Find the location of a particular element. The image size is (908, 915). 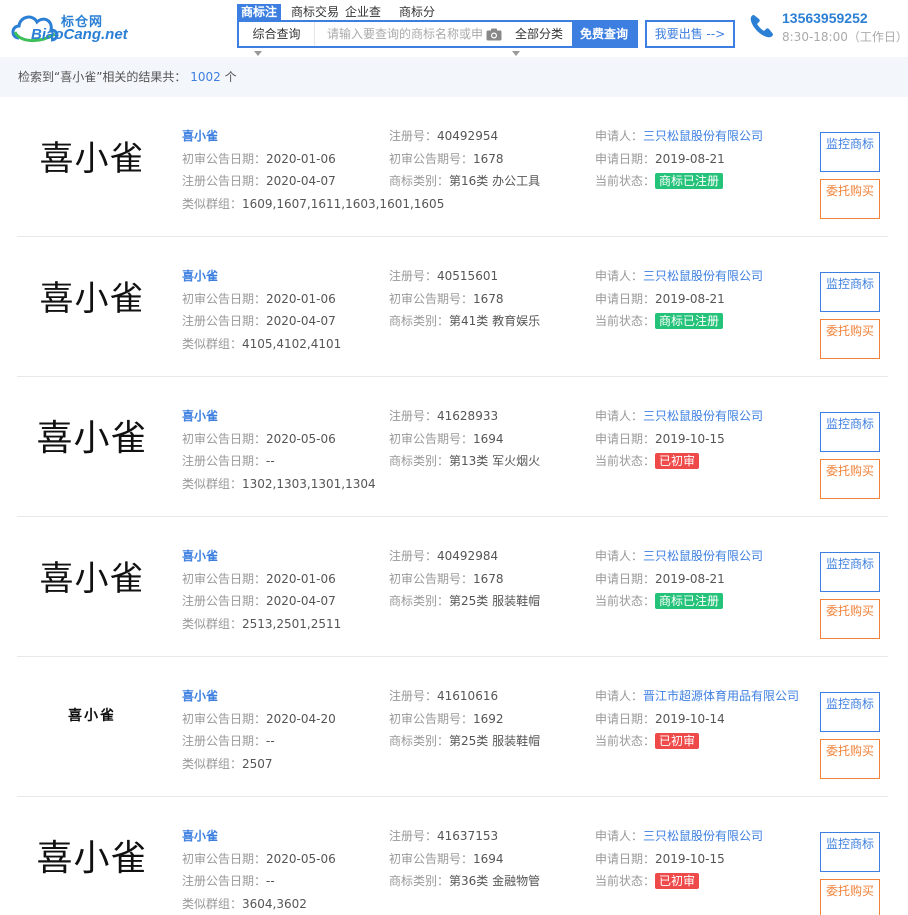

free-search-button: 免费查询 is located at coordinates (604, 34).